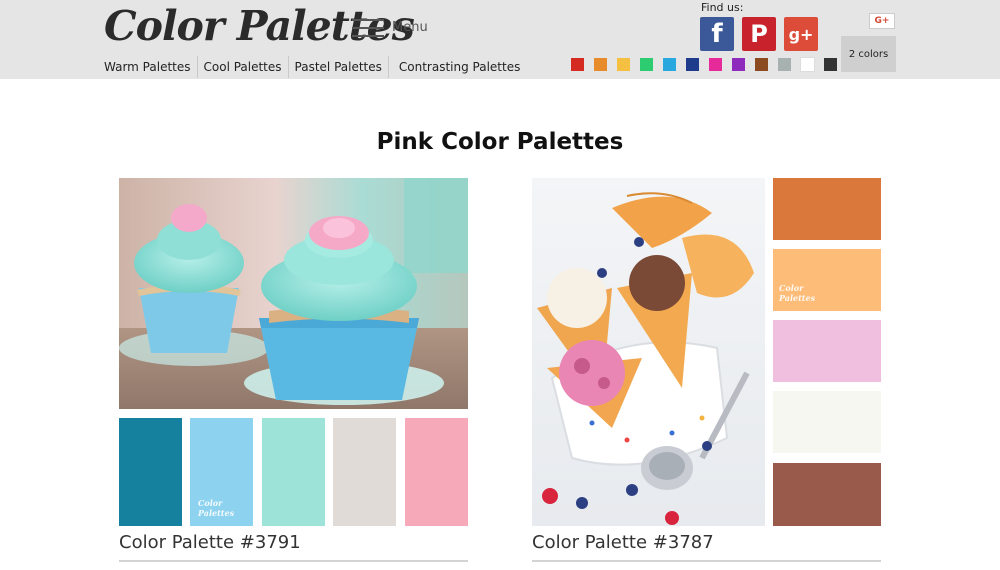 This screenshot has height=570, width=1000. I want to click on menu-button: Menu, so click(392, 29).